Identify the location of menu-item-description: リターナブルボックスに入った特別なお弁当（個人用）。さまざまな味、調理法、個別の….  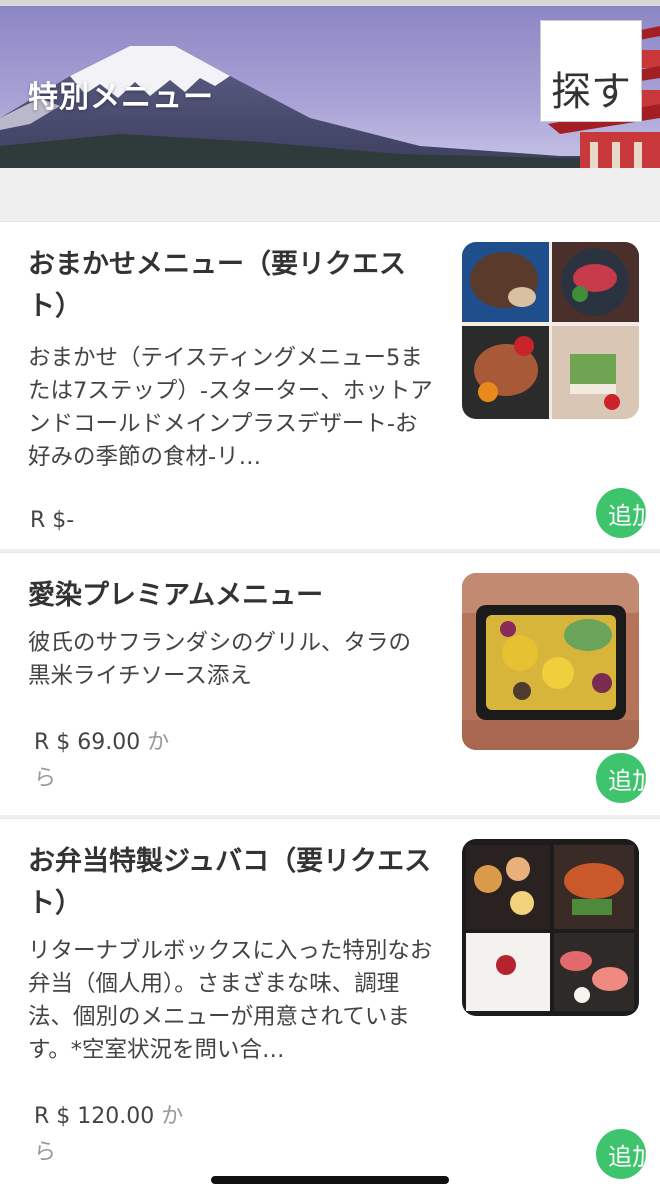
(230, 1000).